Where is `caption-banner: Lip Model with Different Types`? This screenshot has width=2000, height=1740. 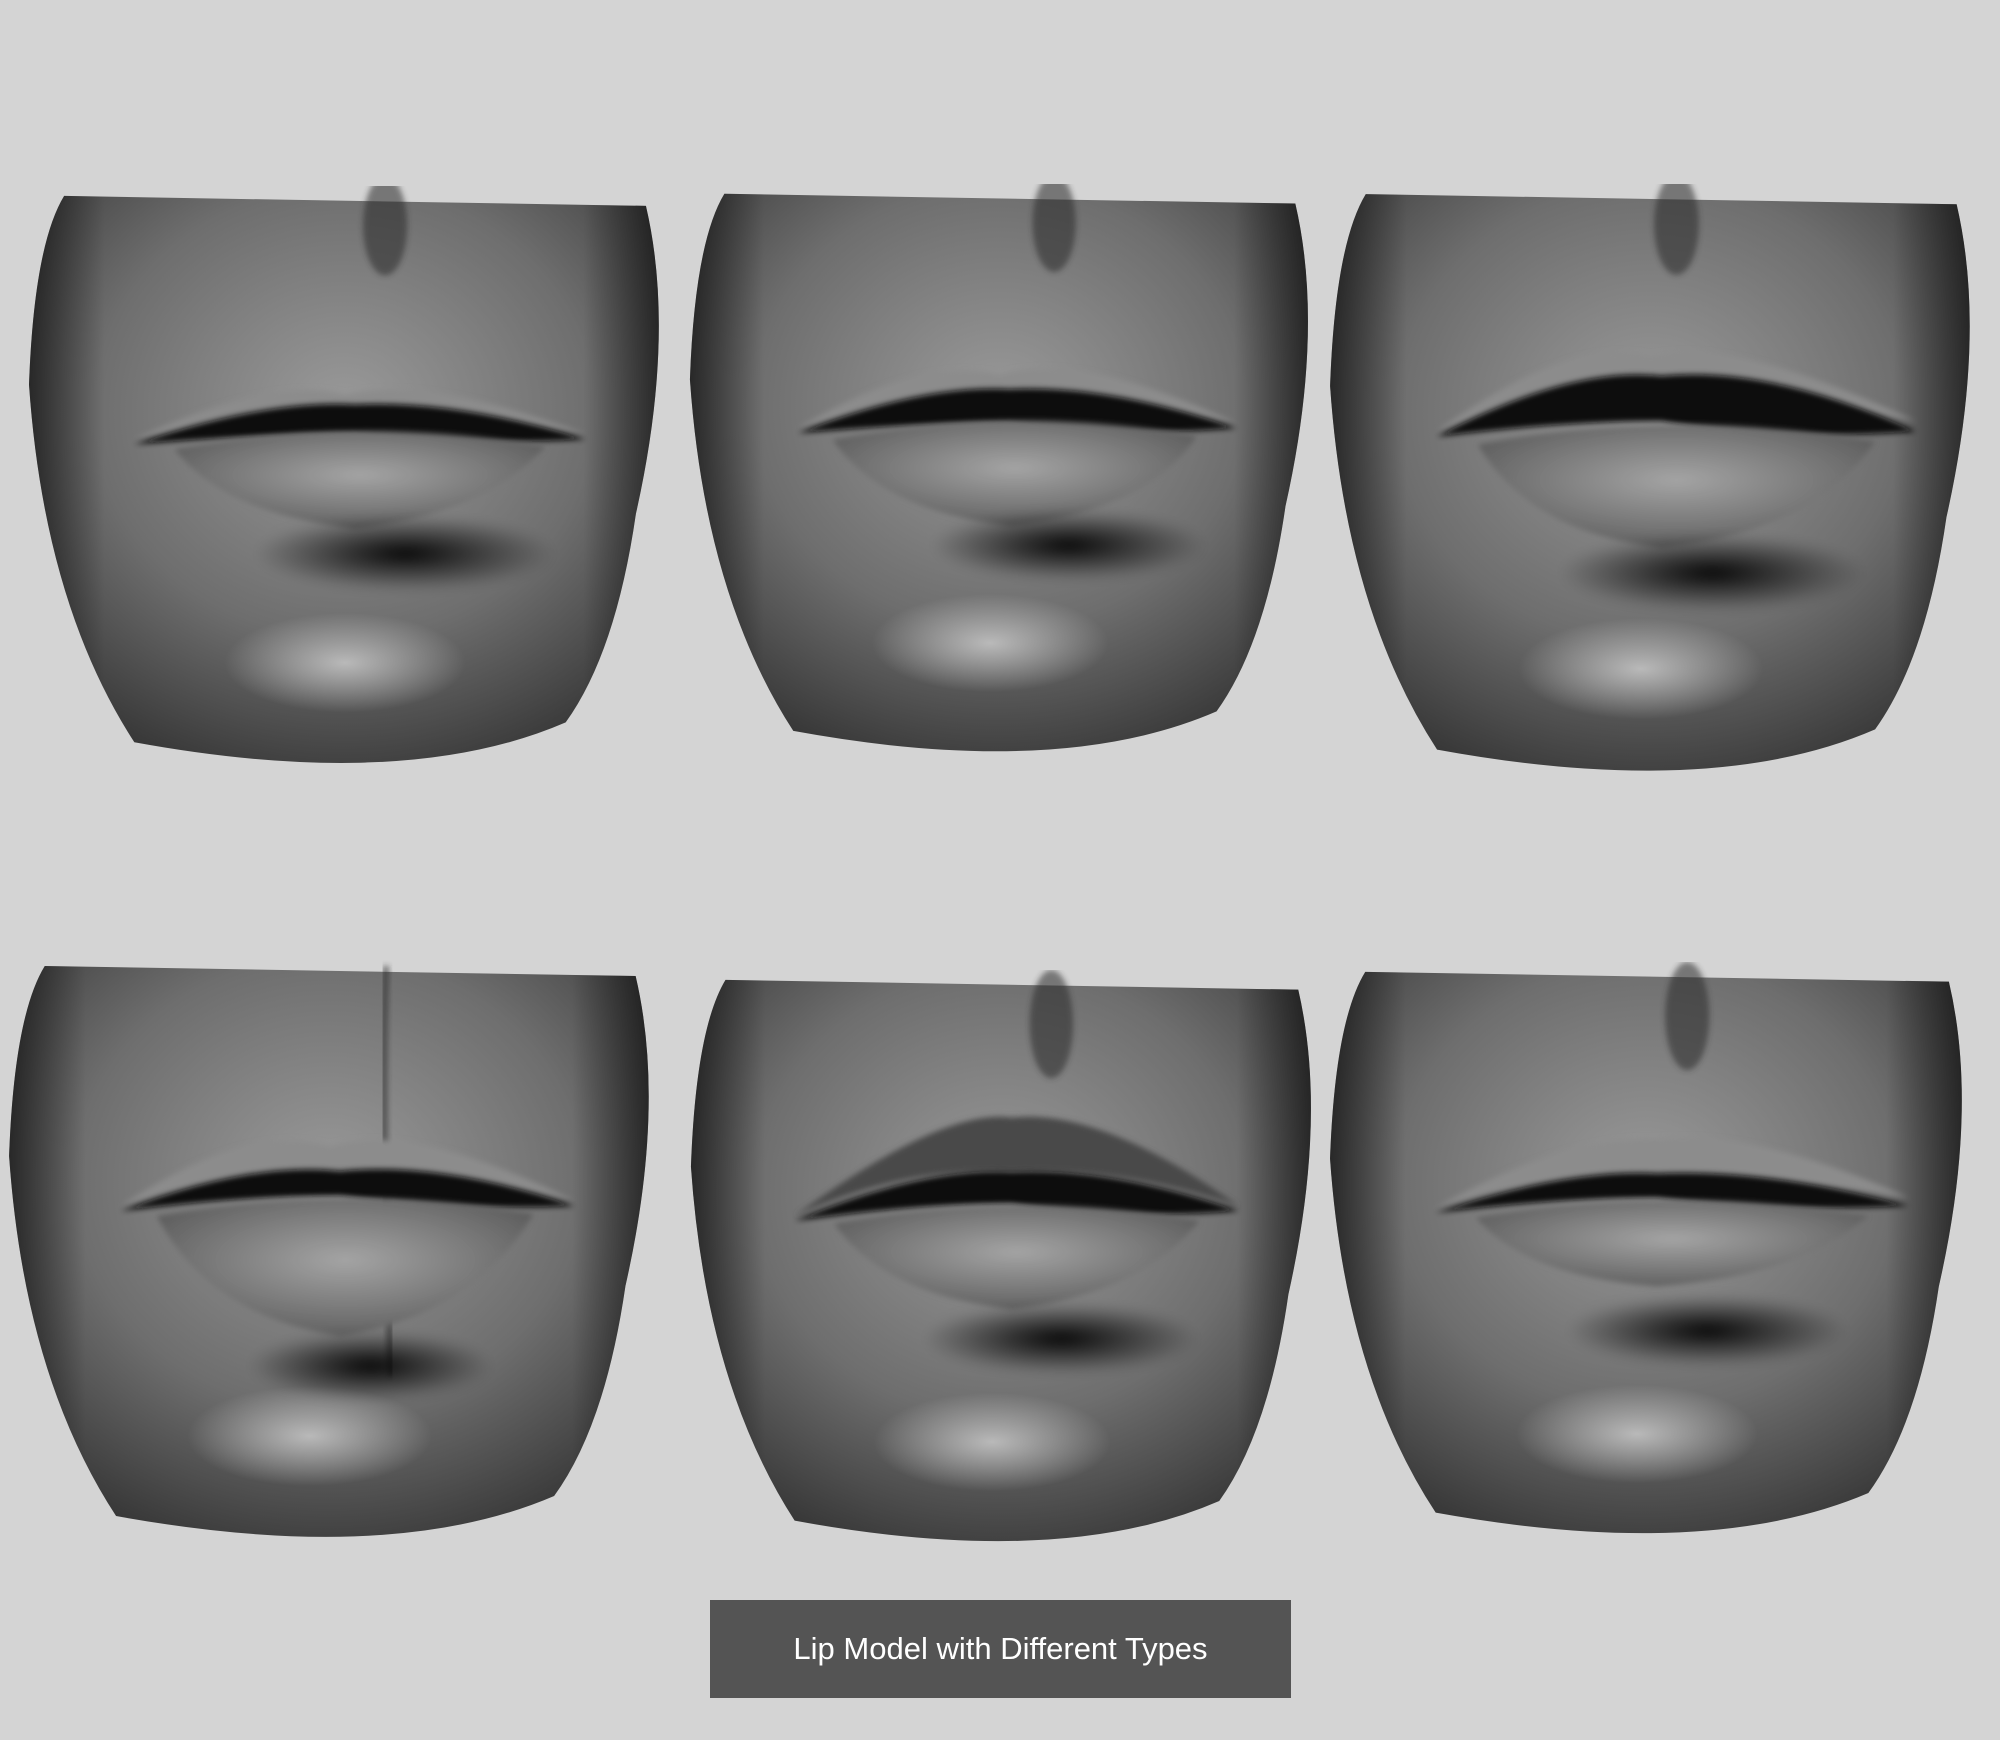
caption-banner: Lip Model with Different Types is located at coordinates (1000, 1649).